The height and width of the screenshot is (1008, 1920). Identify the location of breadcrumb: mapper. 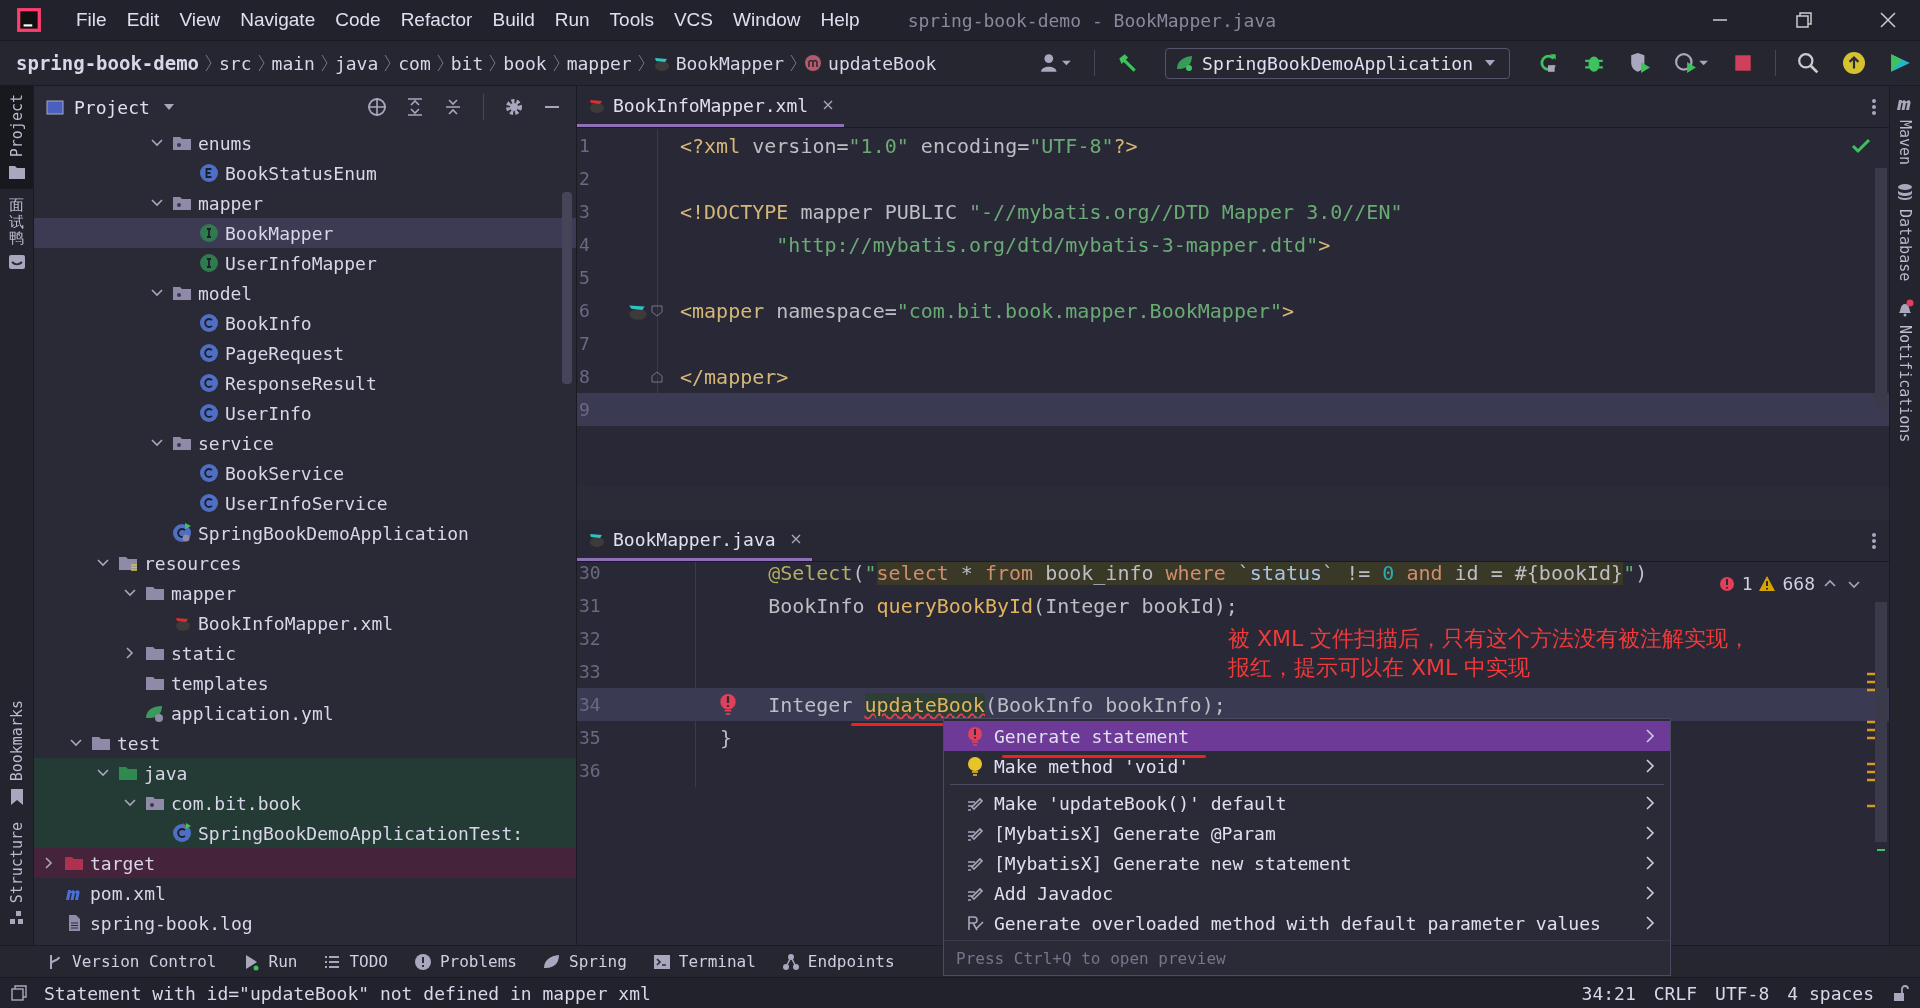
(599, 63).